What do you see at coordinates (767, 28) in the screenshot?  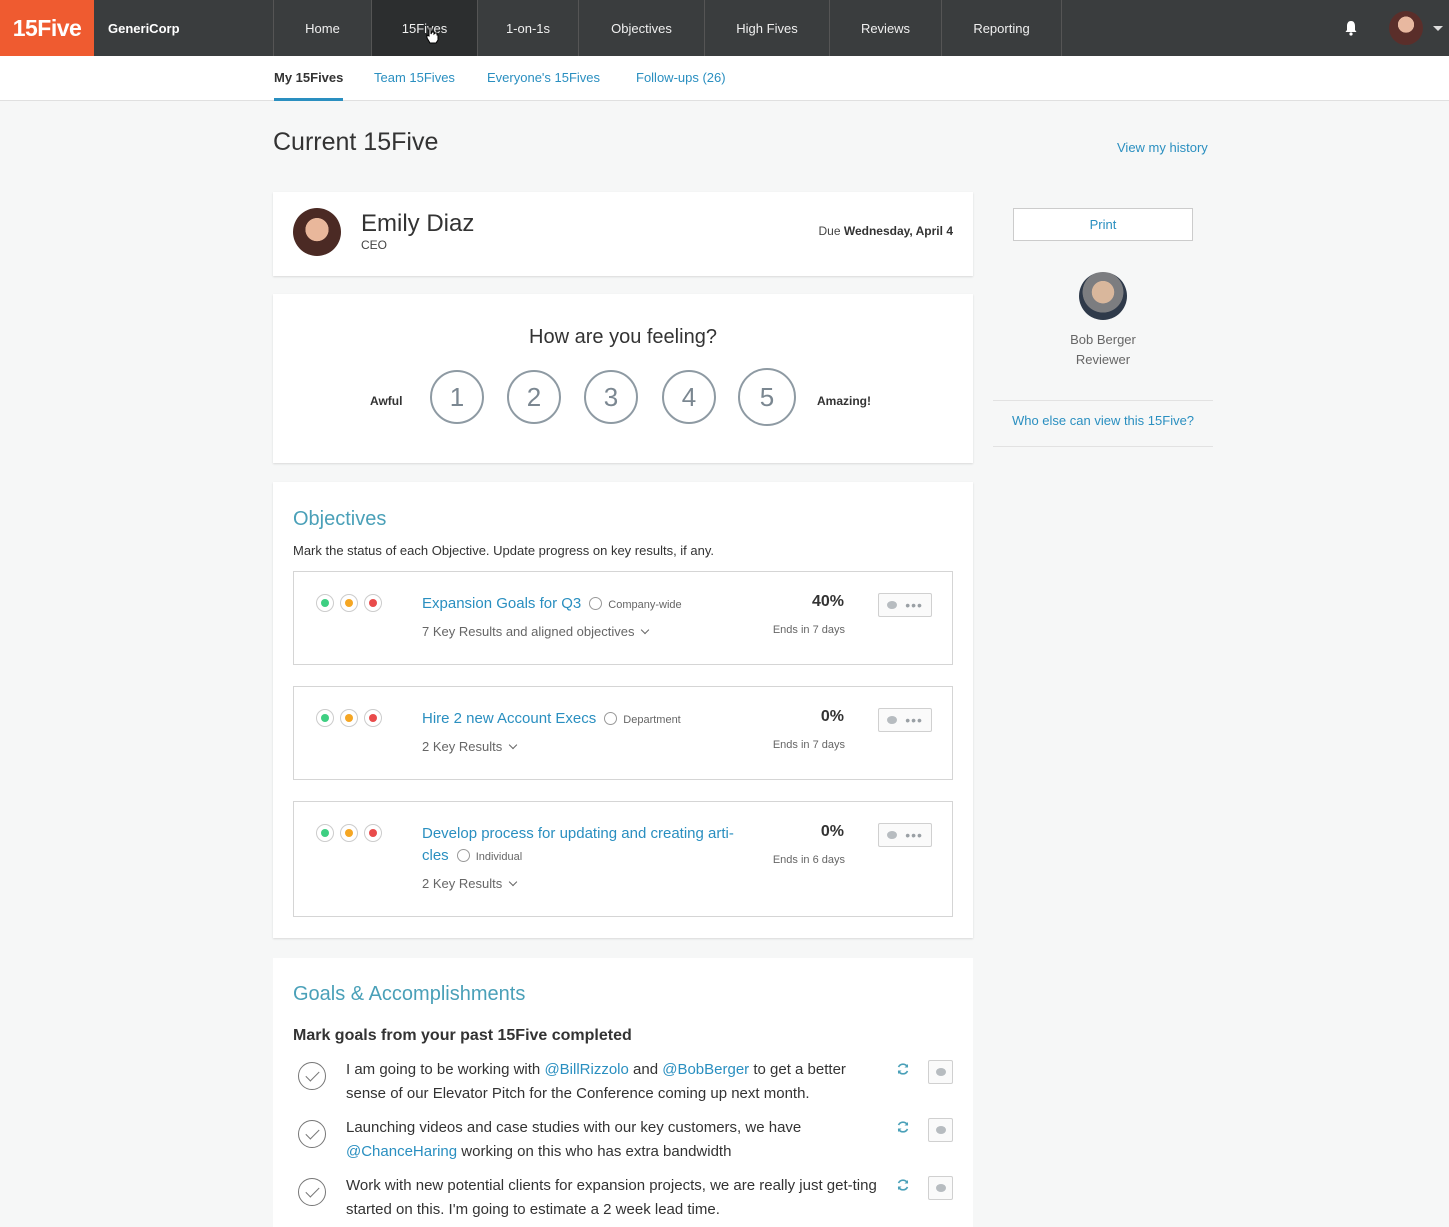 I see `nav-high-fives: High Fives` at bounding box center [767, 28].